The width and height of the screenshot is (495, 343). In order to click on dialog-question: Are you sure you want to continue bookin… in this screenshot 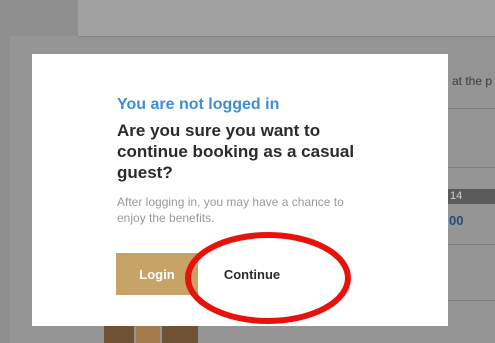, I will do `click(236, 151)`.